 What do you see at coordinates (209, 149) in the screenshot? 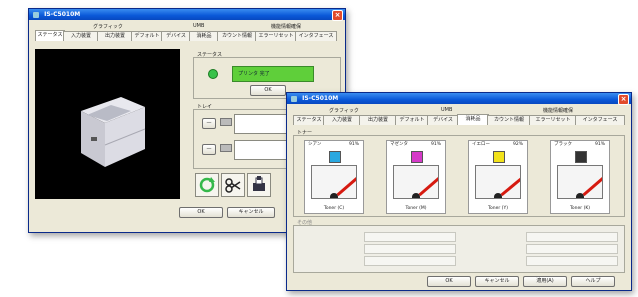
I see `tray2-button: —` at bounding box center [209, 149].